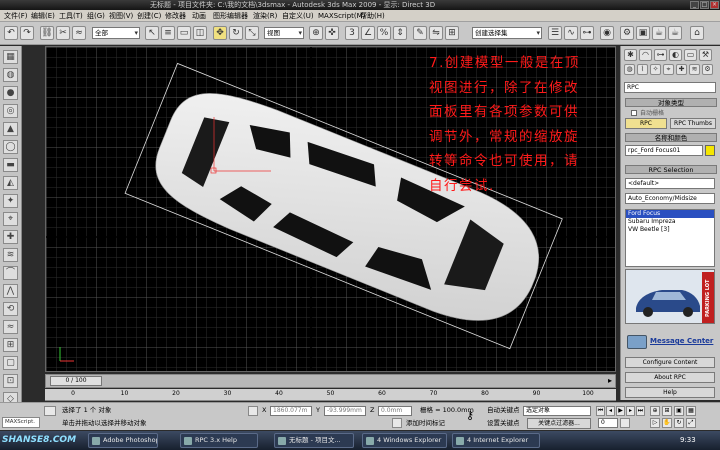 The width and height of the screenshot is (720, 450). What do you see at coordinates (670, 87) in the screenshot?
I see `category-dropdown: RPC` at bounding box center [670, 87].